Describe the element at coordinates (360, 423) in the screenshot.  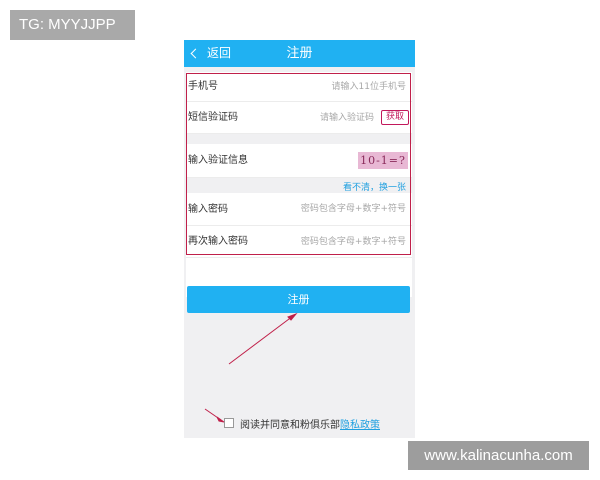
I see `privacy-policy-link: 隐私政策` at that location.